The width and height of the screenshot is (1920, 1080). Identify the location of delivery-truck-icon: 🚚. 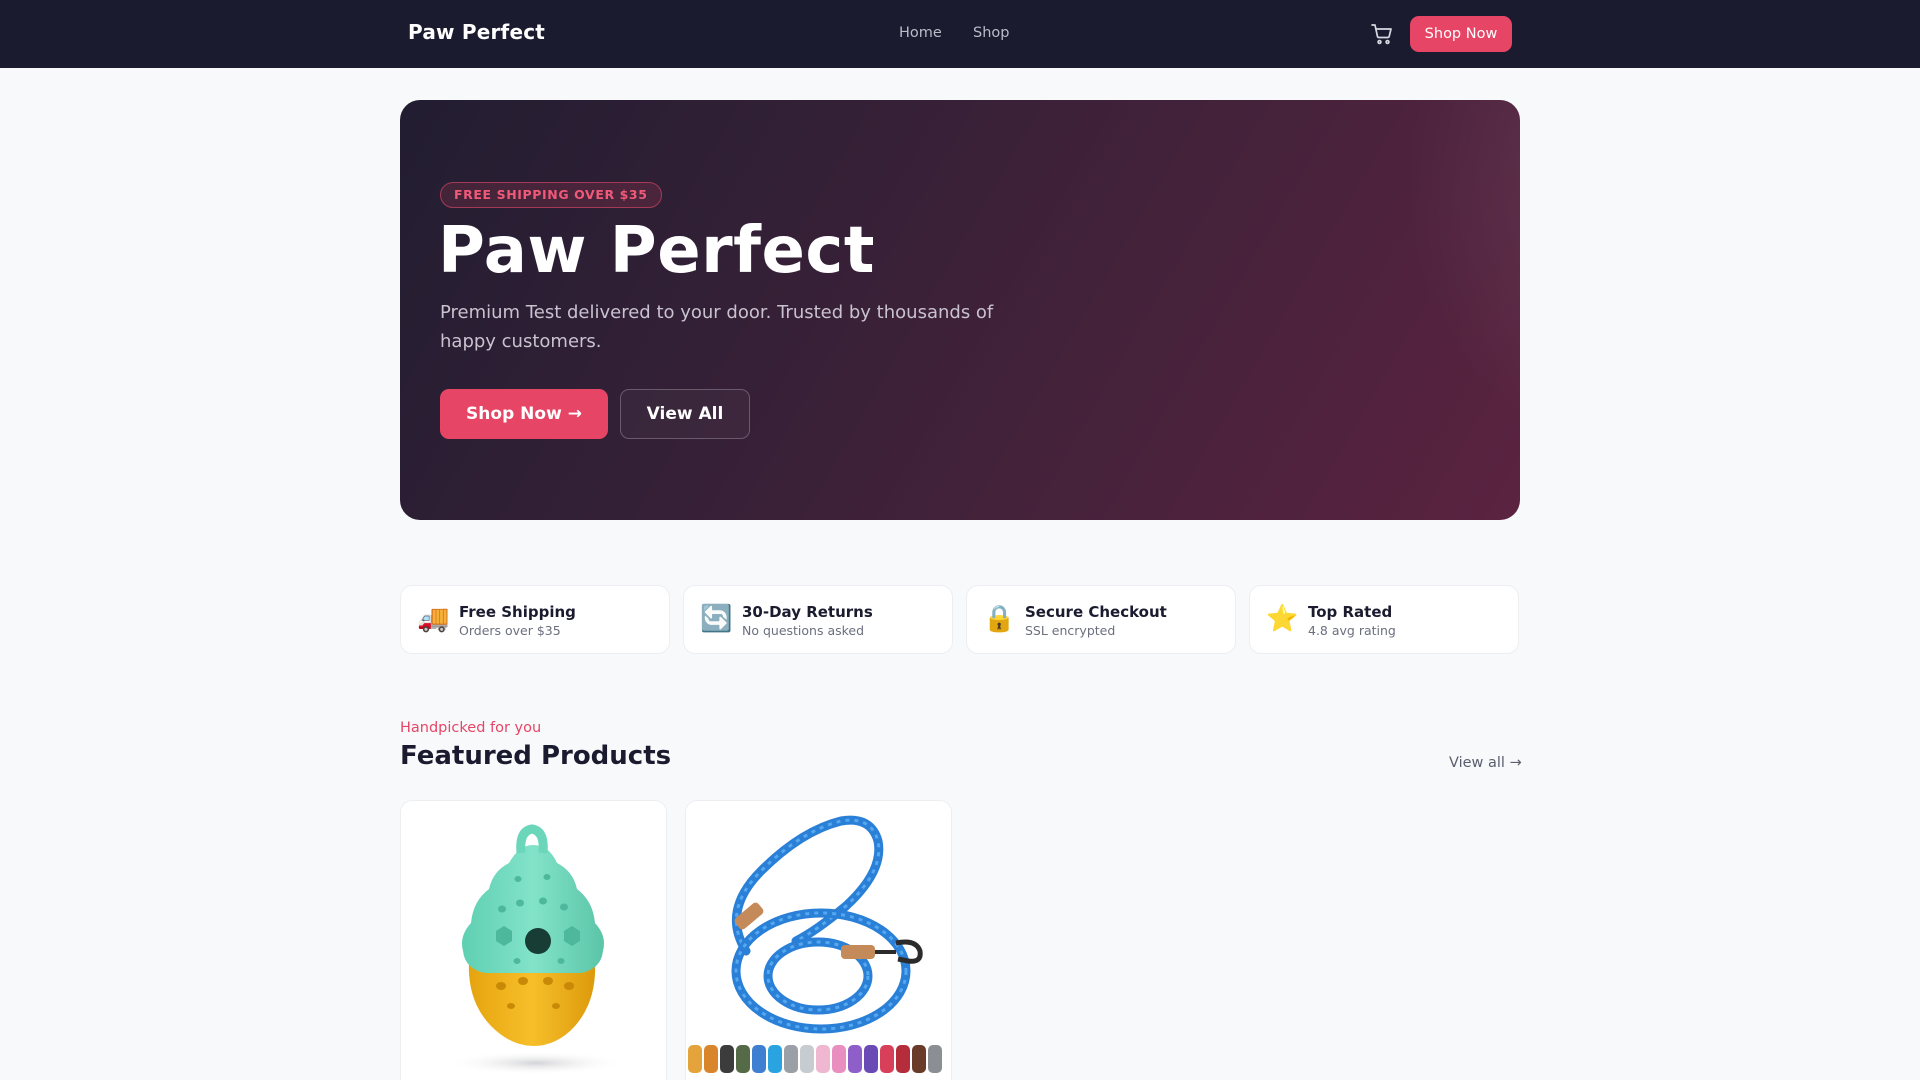
(433, 619).